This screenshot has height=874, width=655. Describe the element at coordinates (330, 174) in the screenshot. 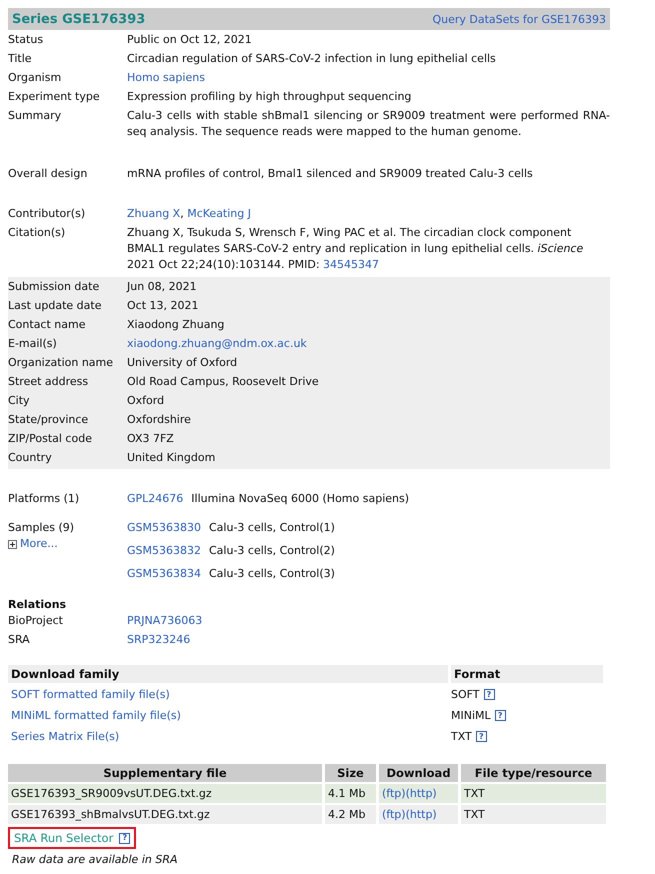

I see `field-value: mRNA profiles of control, Bmal1 silenced and SR9009 treated Calu-3 cells` at that location.